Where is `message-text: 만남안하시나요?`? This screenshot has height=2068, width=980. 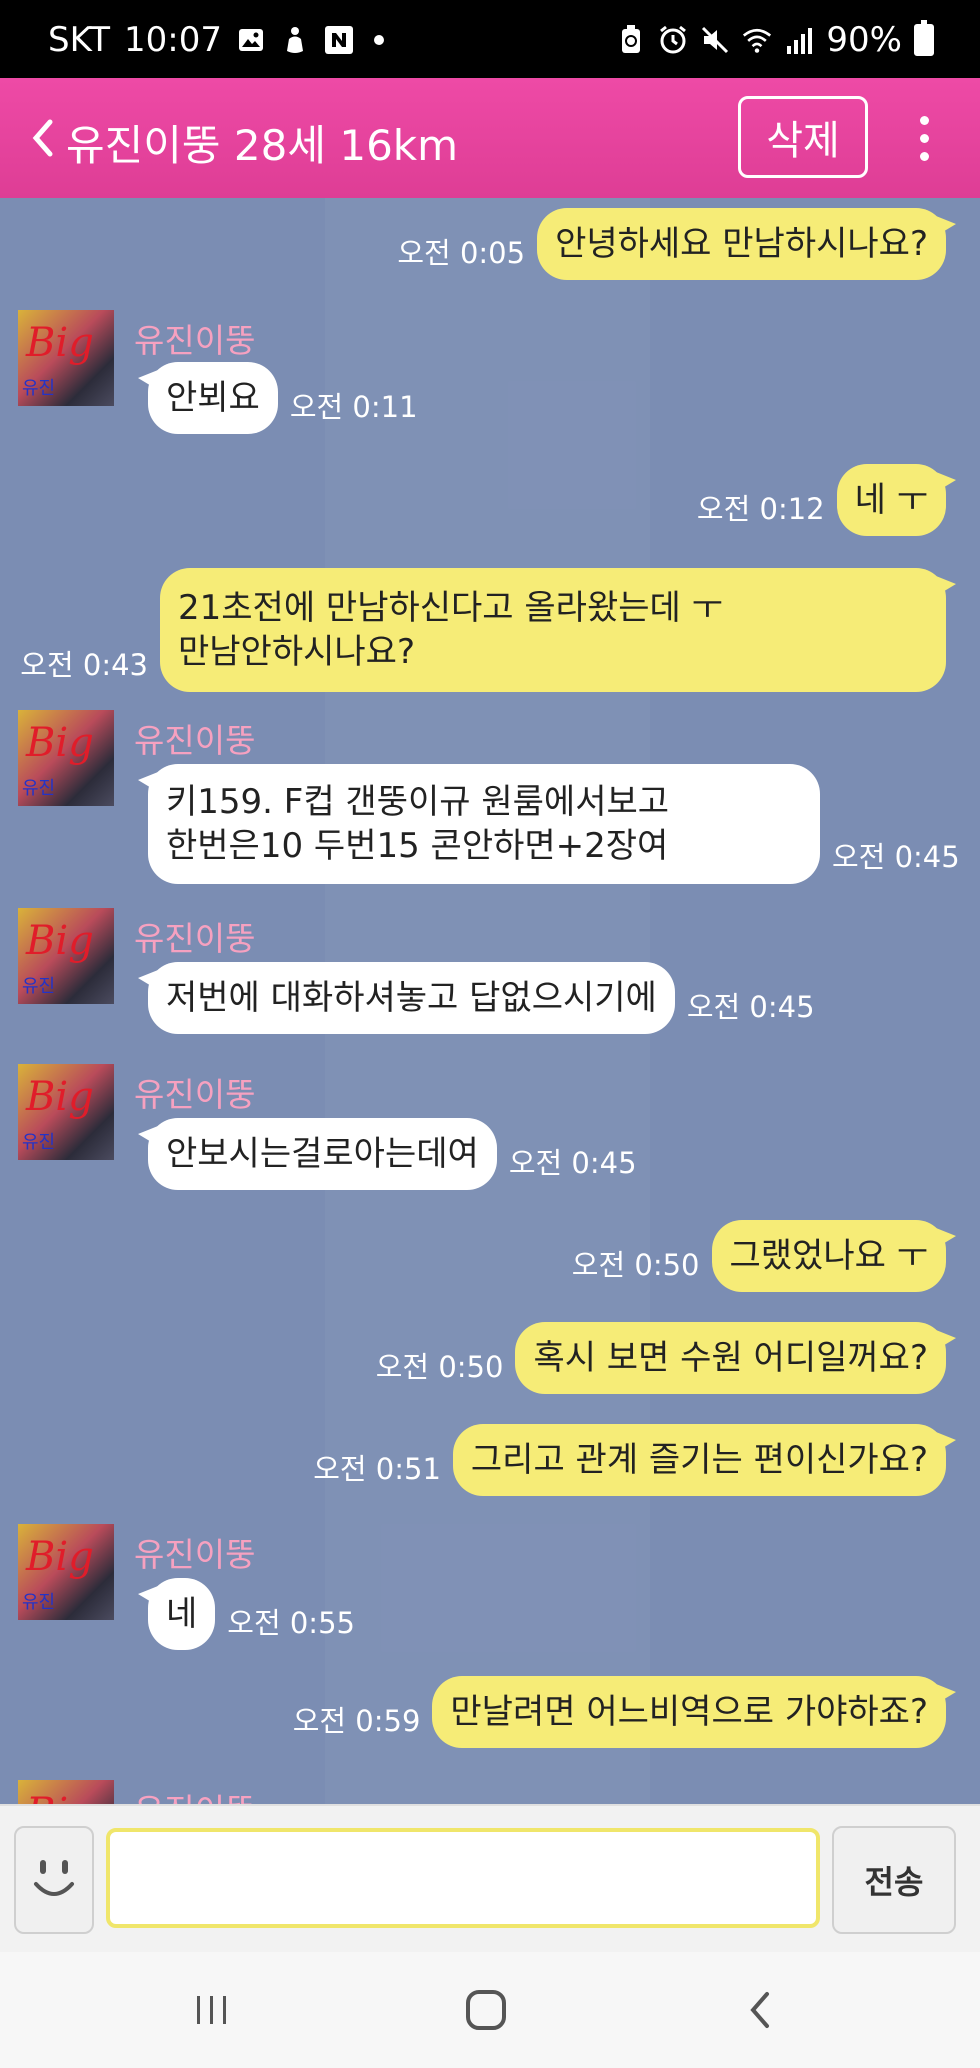 message-text: 만남안하시나요? is located at coordinates (297, 652).